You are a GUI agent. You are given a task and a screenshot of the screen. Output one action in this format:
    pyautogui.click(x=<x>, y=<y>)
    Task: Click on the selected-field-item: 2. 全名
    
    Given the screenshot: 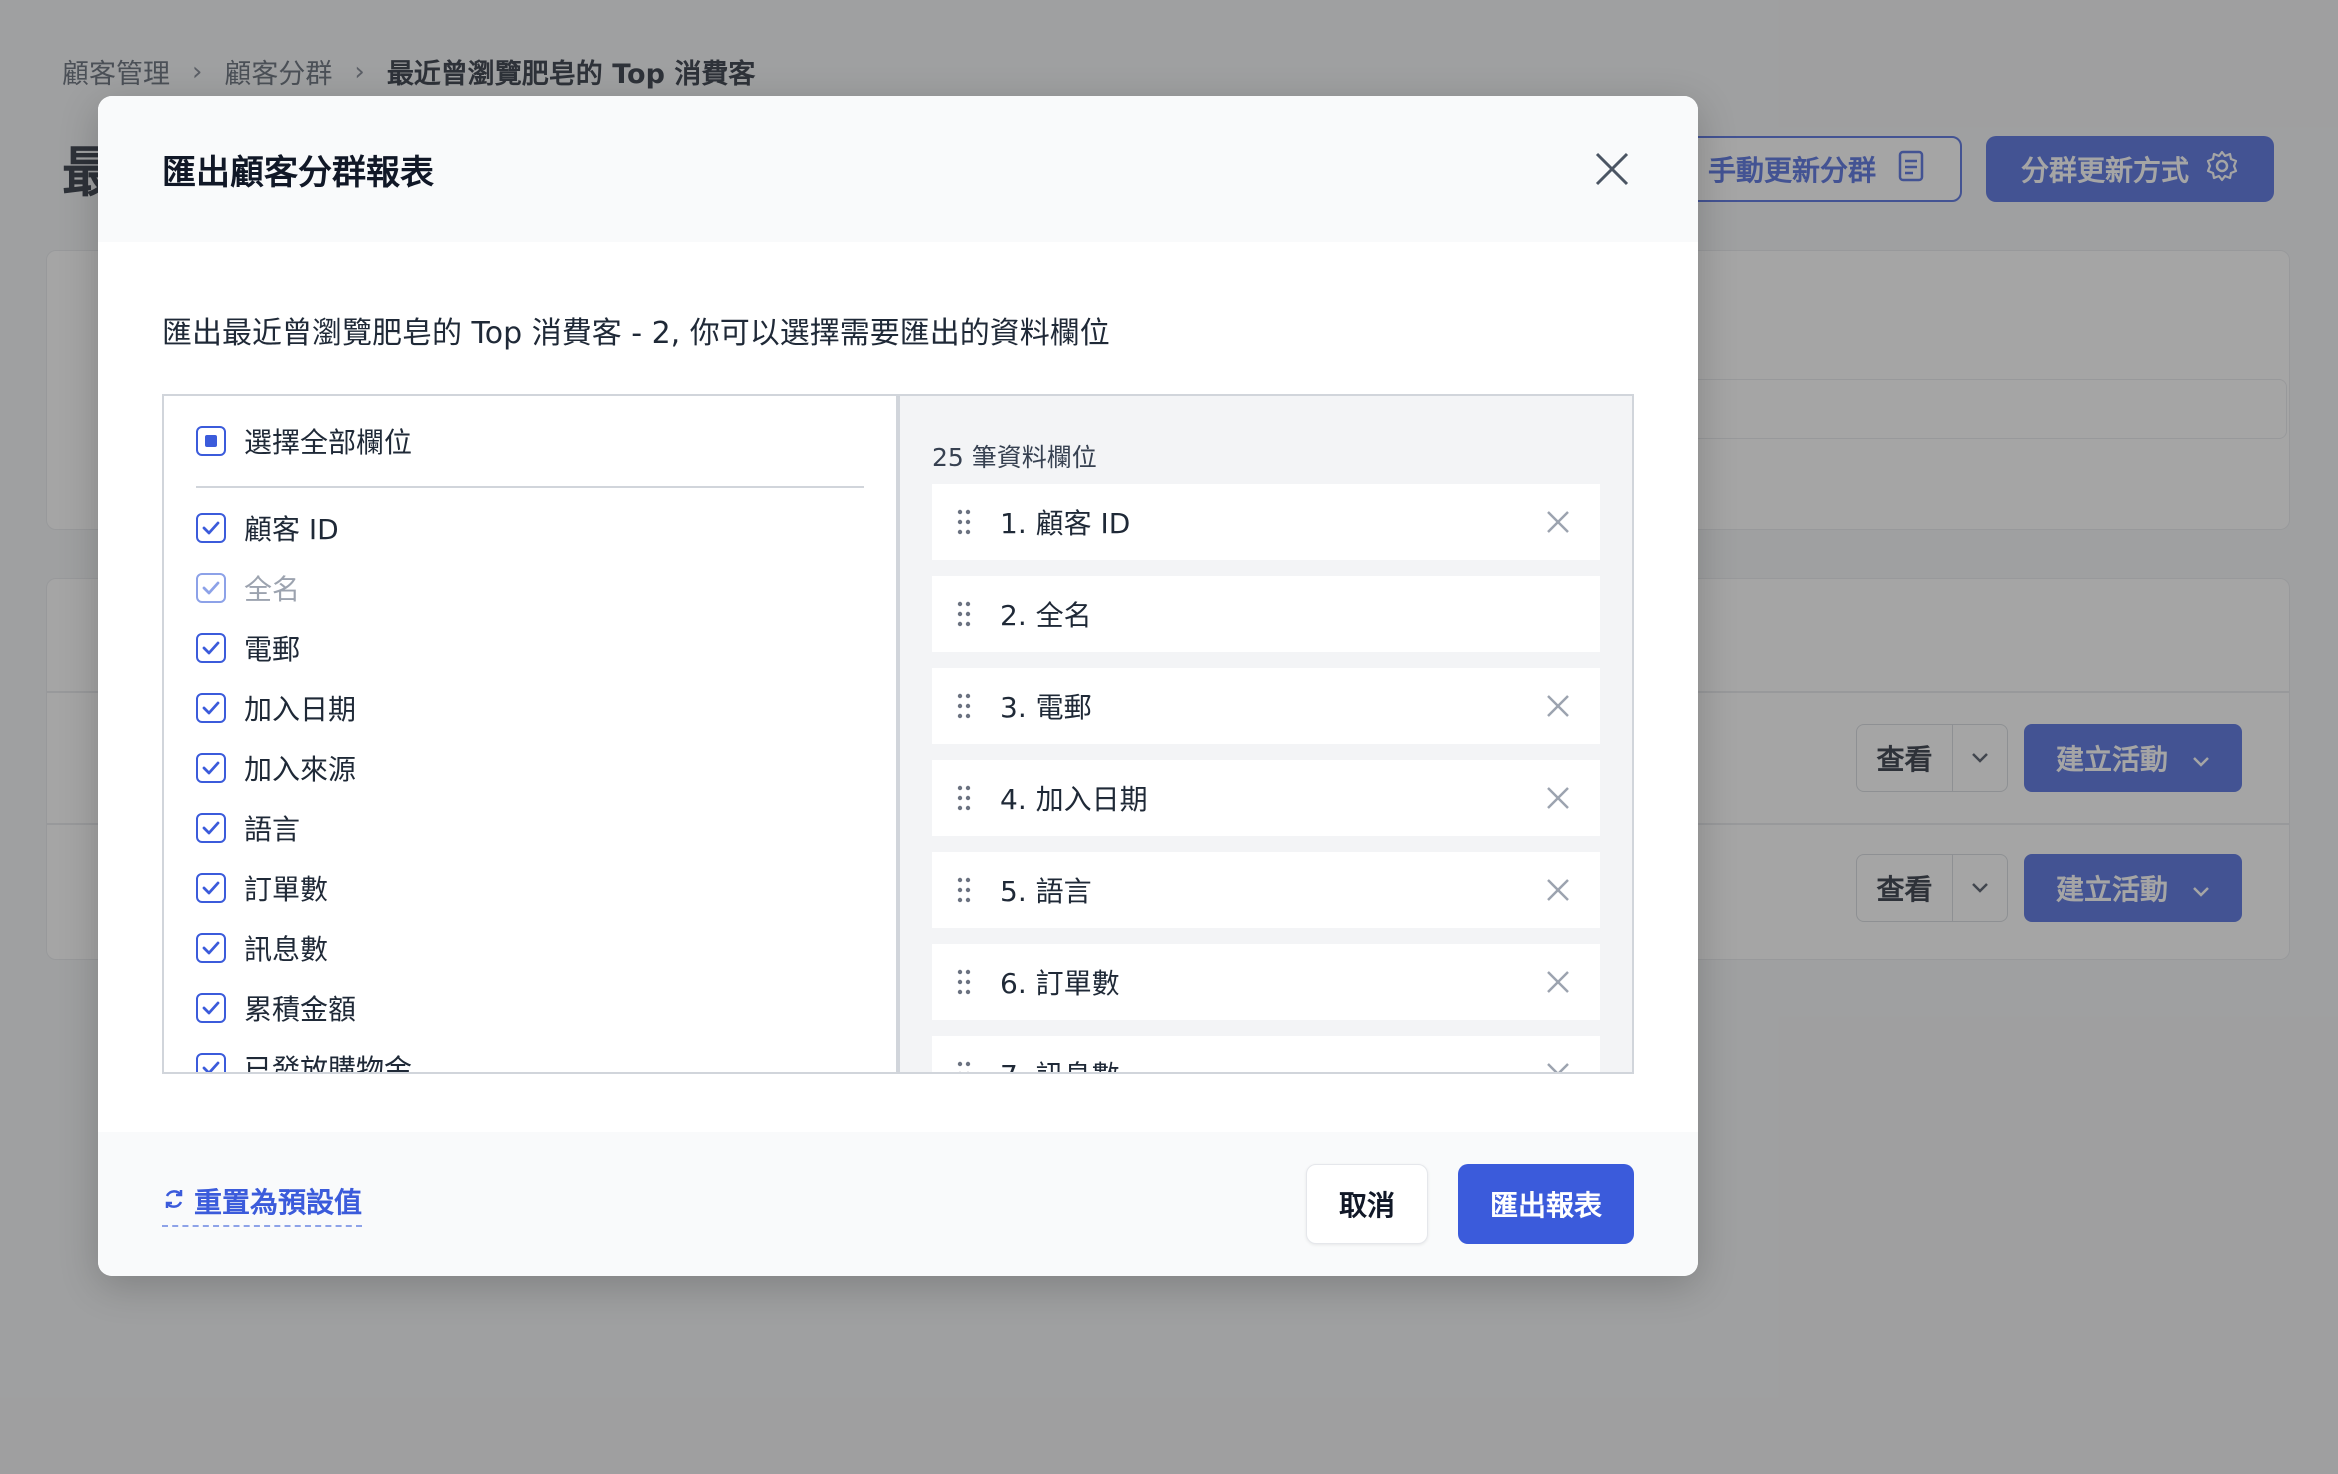 What is the action you would take?
    pyautogui.click(x=1266, y=614)
    